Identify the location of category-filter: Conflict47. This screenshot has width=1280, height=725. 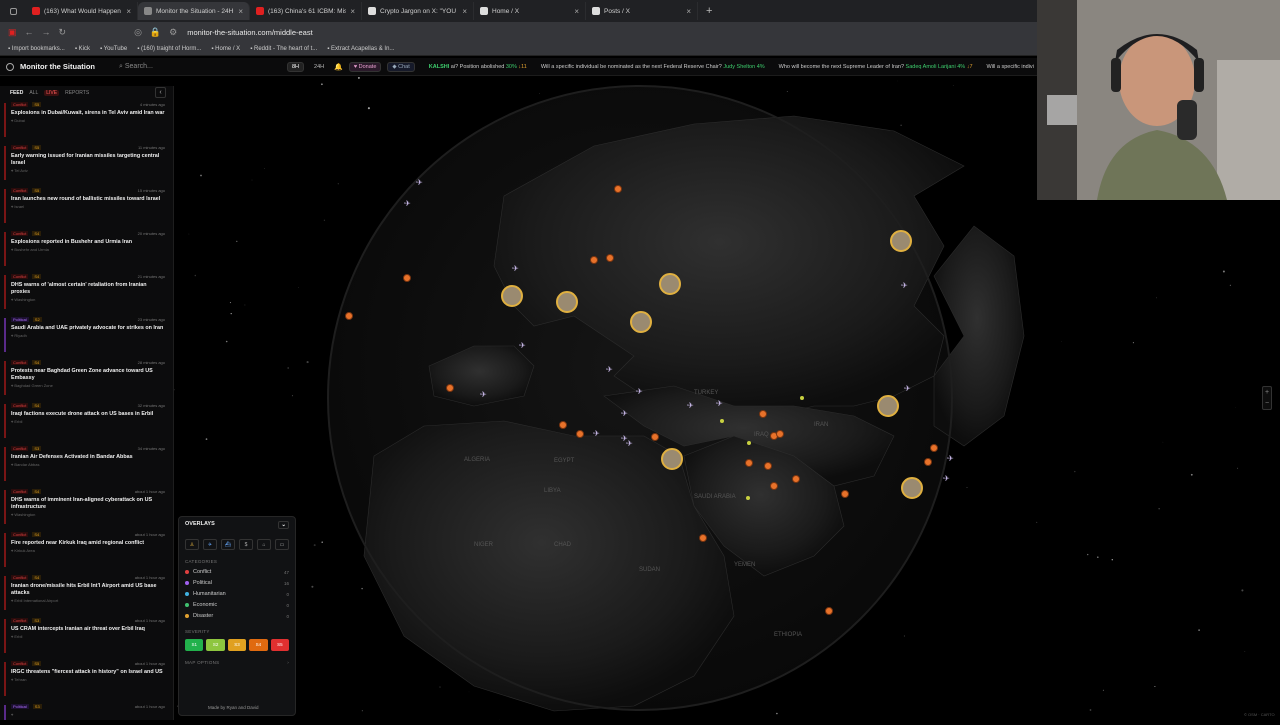
(237, 572).